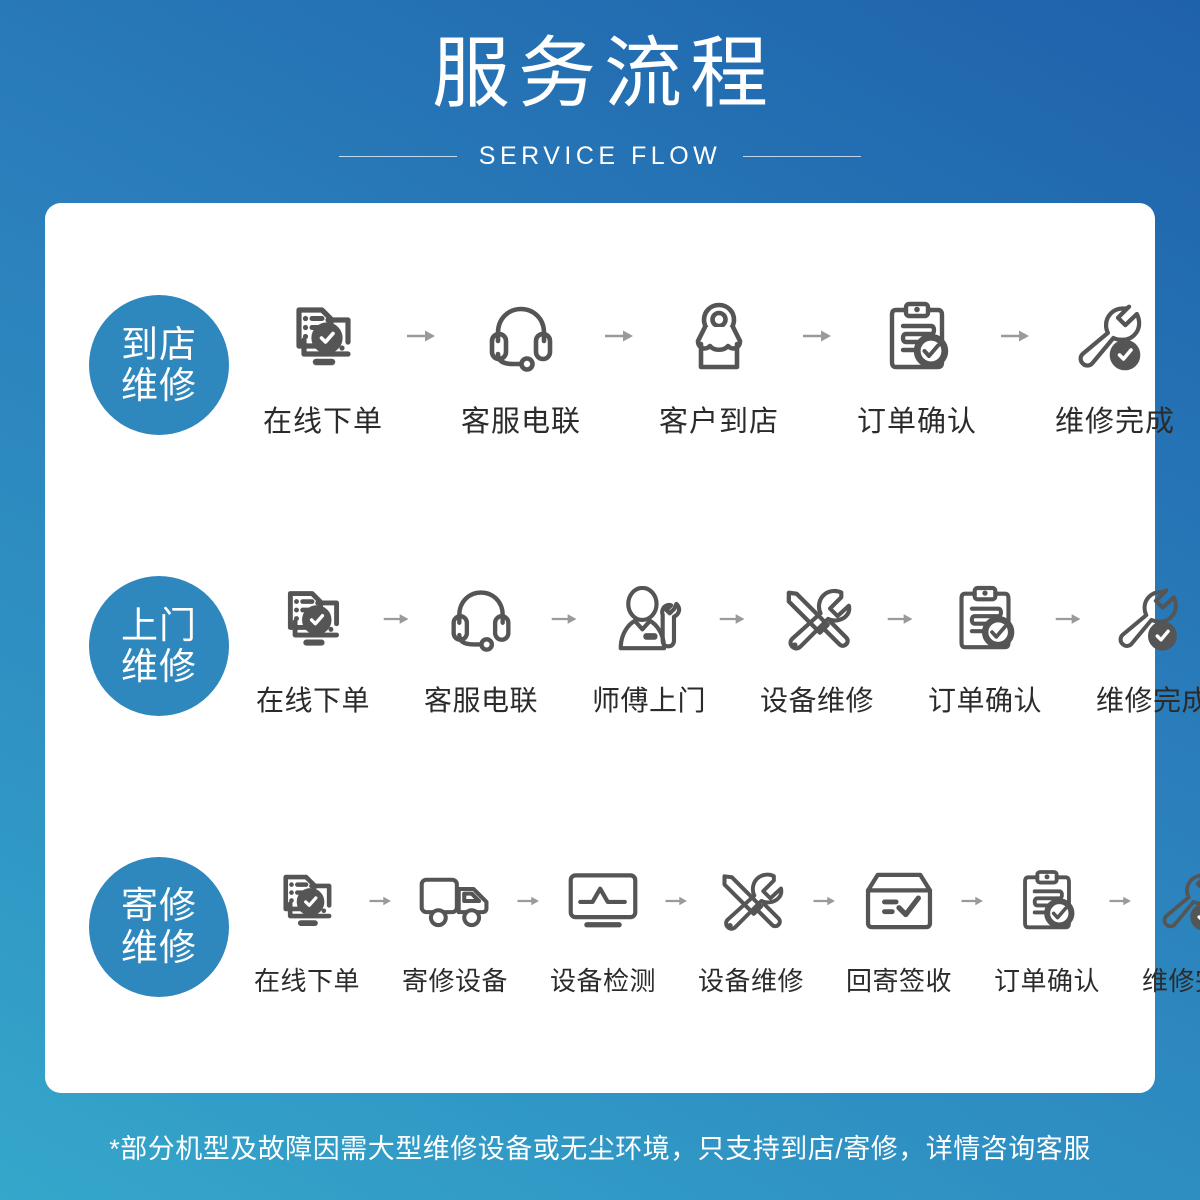  What do you see at coordinates (898, 981) in the screenshot?
I see `step-label: 回寄签收` at bounding box center [898, 981].